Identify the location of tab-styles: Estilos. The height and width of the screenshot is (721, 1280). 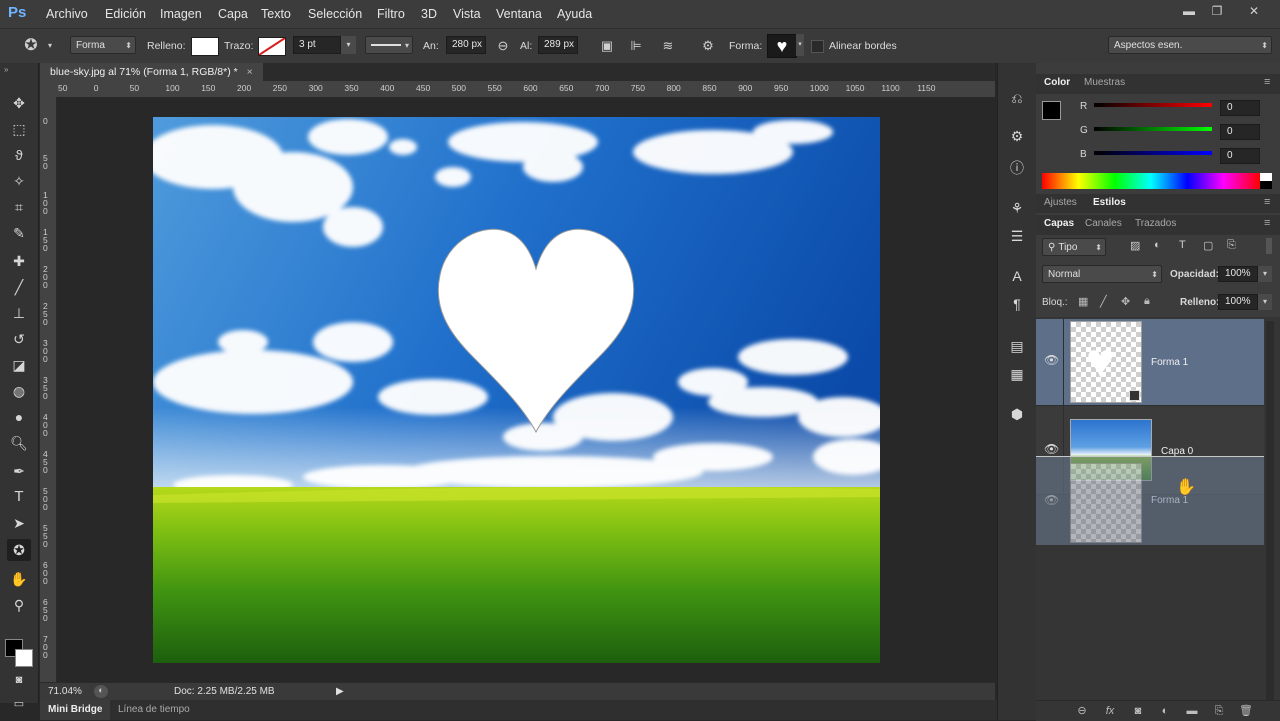
(1109, 202).